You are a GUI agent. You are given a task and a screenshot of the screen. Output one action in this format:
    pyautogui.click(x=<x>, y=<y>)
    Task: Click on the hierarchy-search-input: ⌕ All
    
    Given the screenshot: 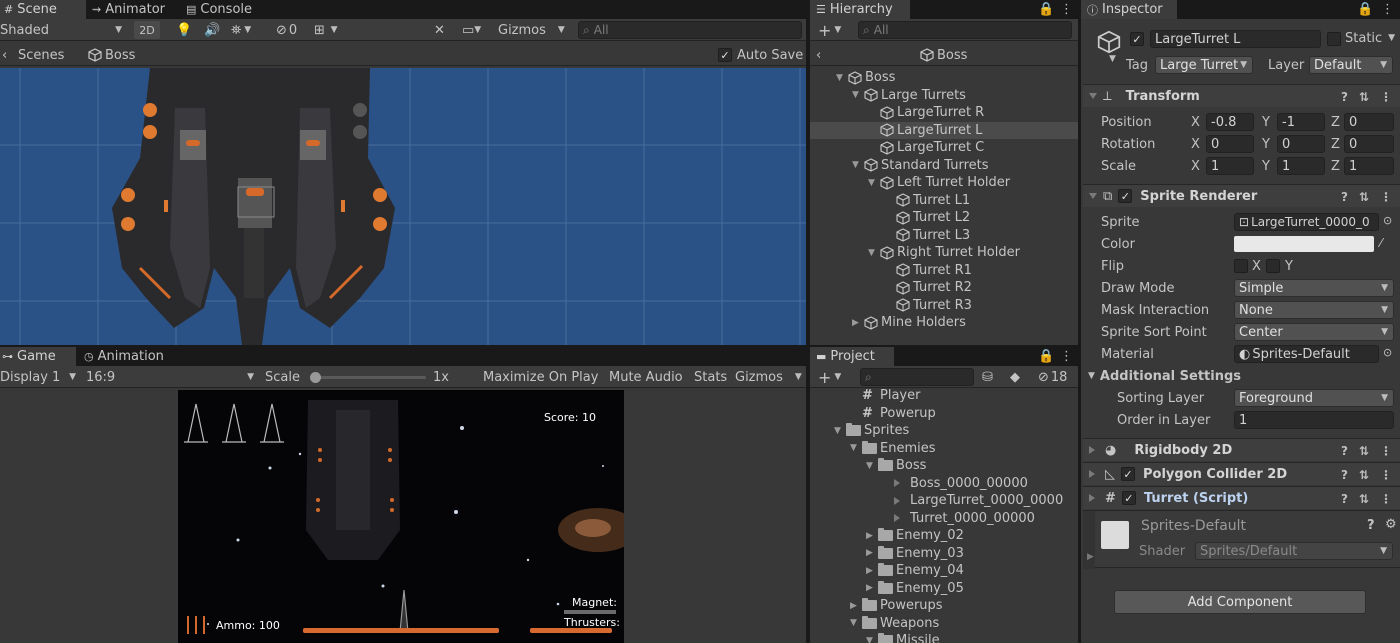 What is the action you would take?
    pyautogui.click(x=965, y=30)
    